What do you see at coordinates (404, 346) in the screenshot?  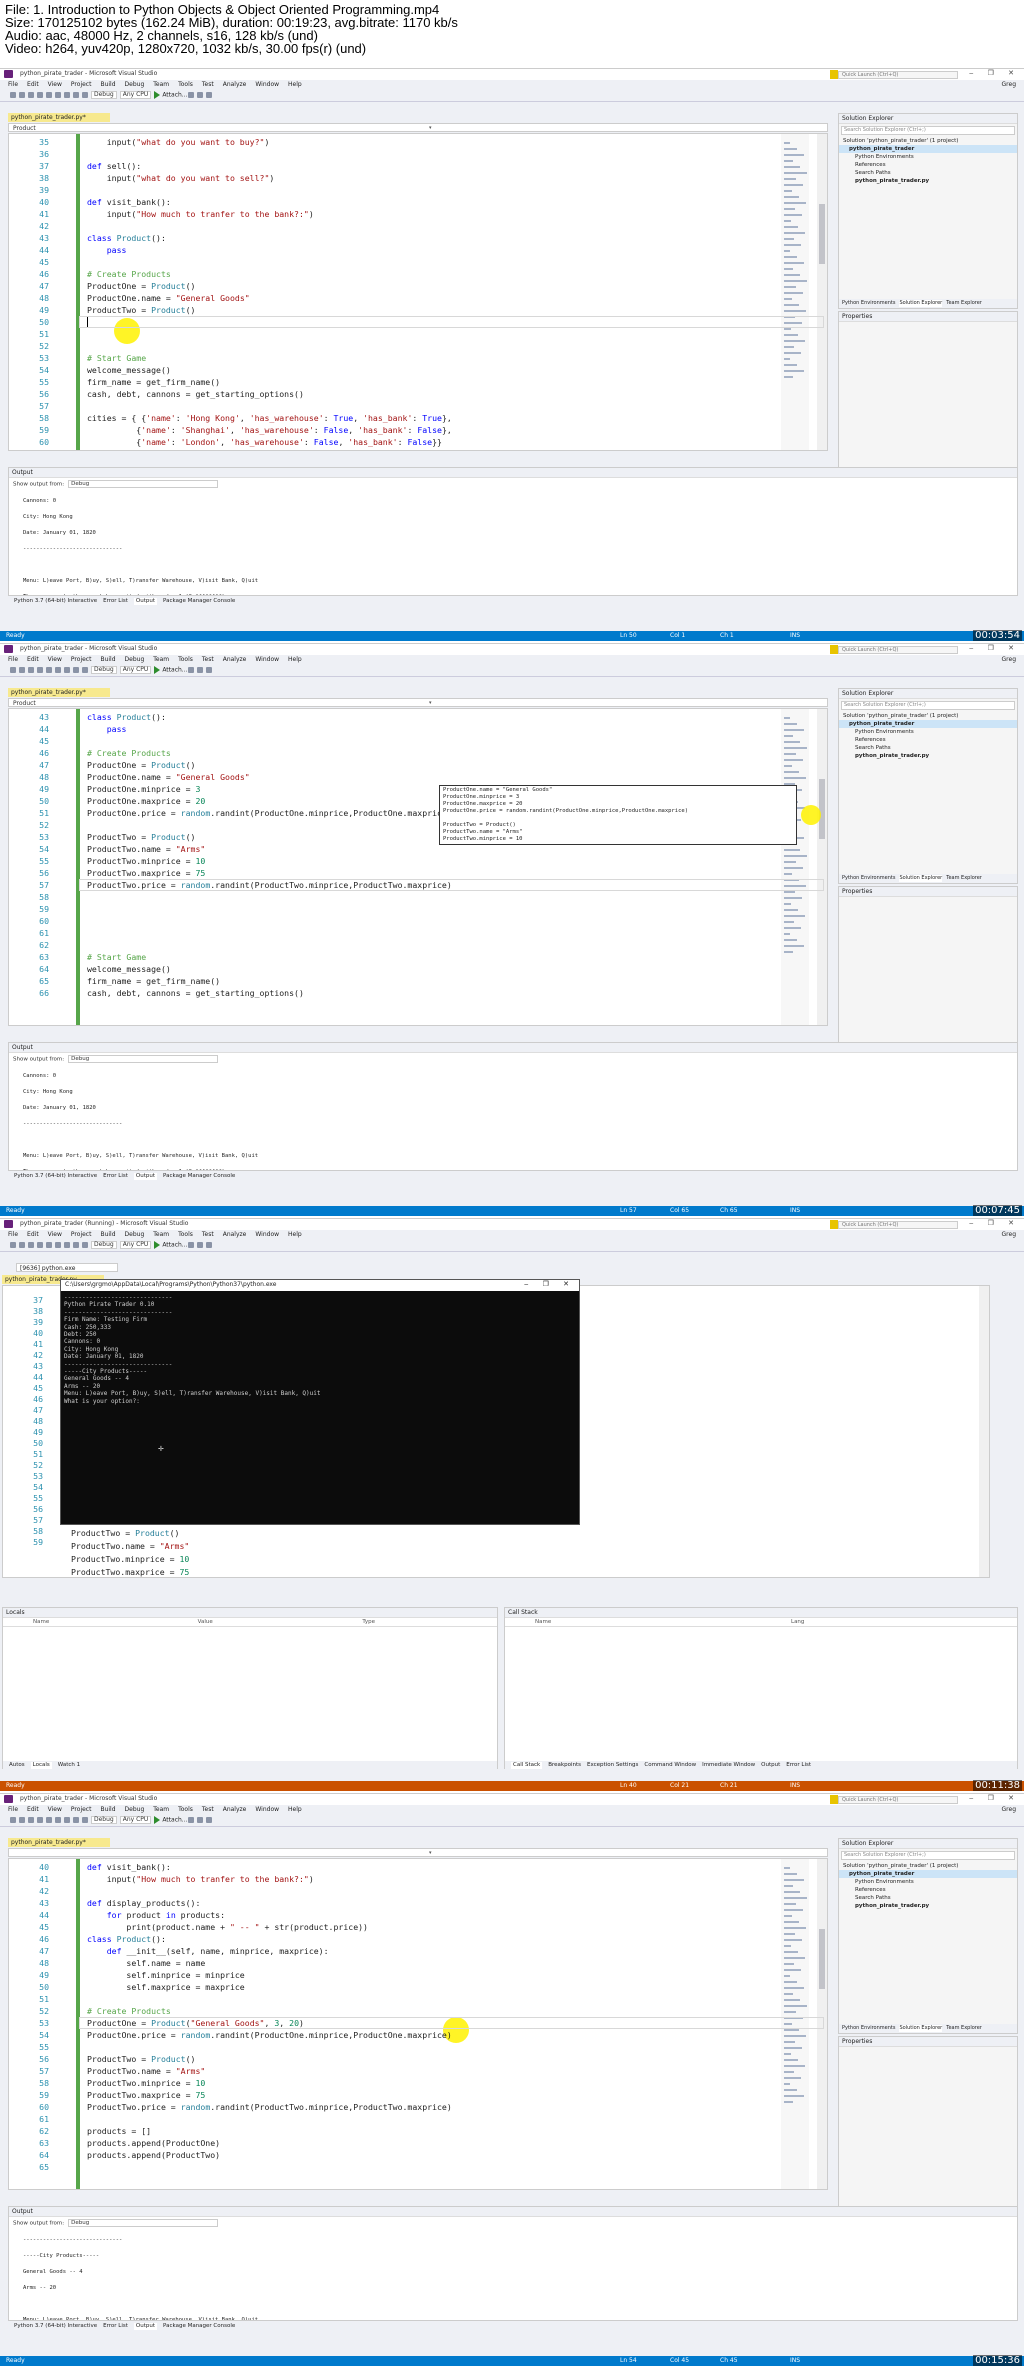 I see `code-line: 52` at bounding box center [404, 346].